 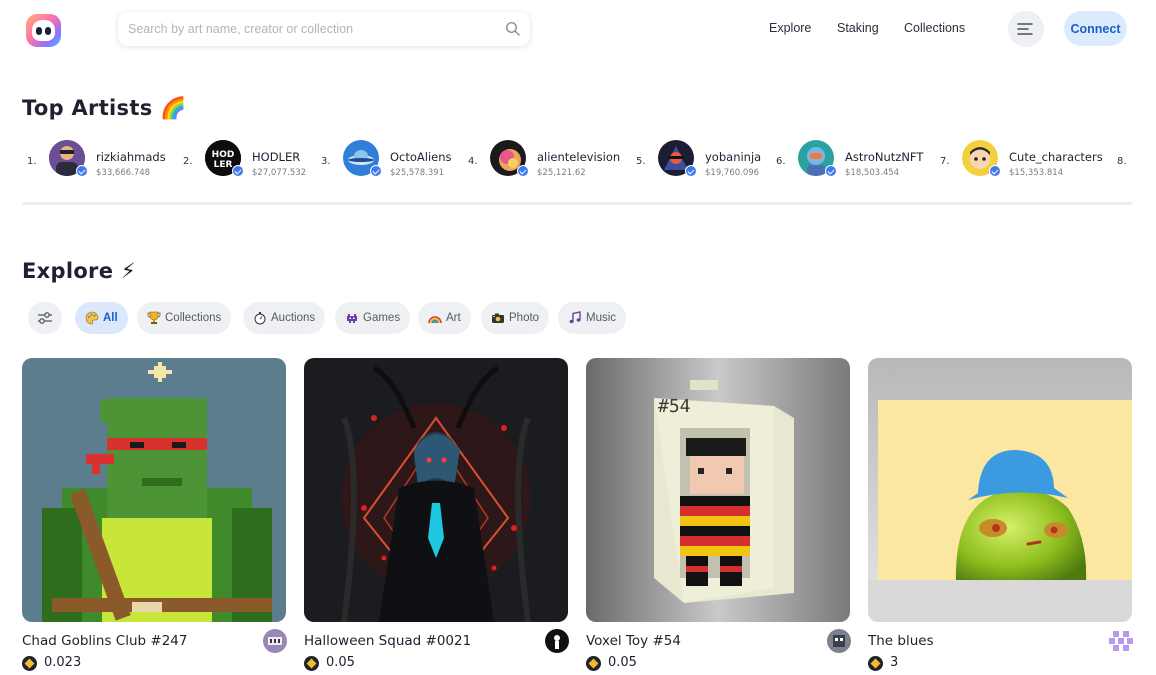 I want to click on filter-chip-label: All, so click(x=110, y=318).